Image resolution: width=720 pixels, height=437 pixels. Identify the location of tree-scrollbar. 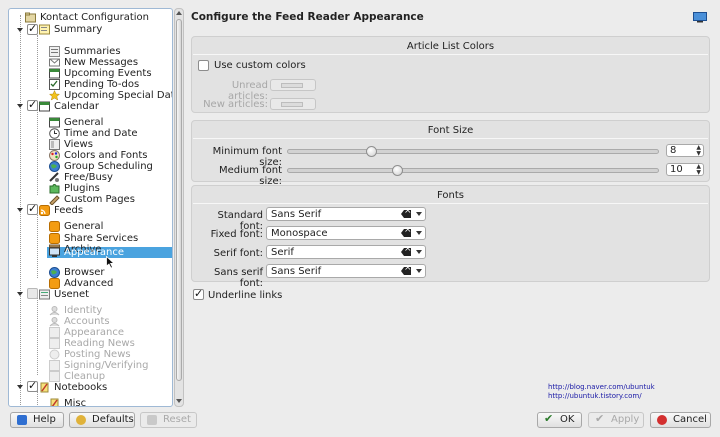
(179, 207).